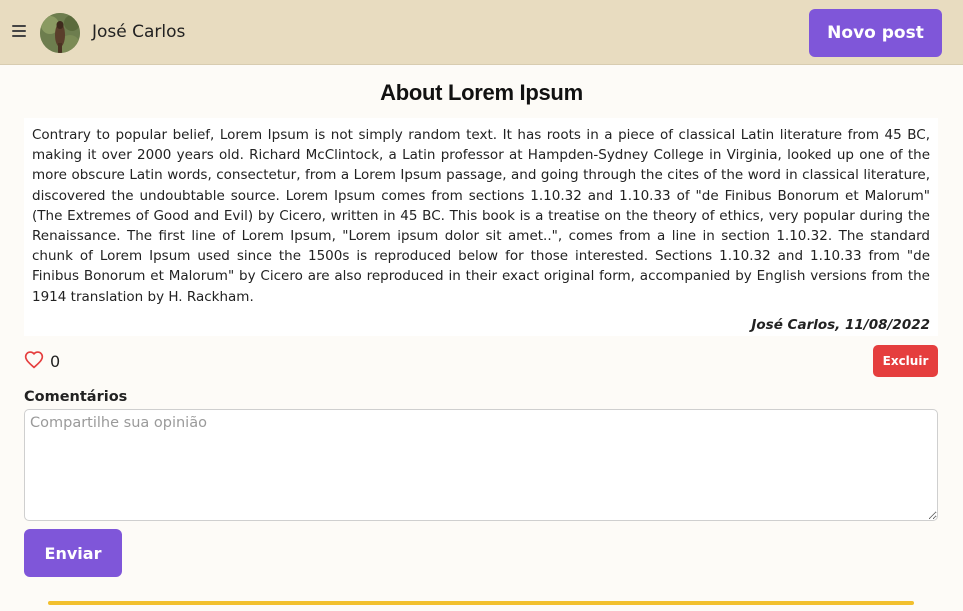 The height and width of the screenshot is (611, 963). Describe the element at coordinates (60, 33) in the screenshot. I see `avatar` at that location.